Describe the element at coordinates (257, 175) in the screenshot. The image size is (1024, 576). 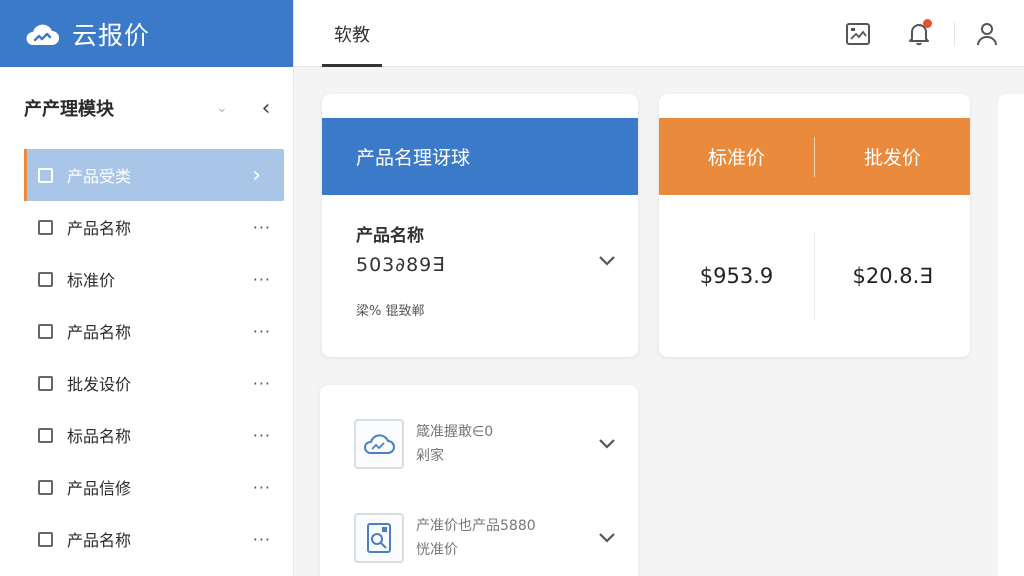
I see `chevron-right-icon: ›` at that location.